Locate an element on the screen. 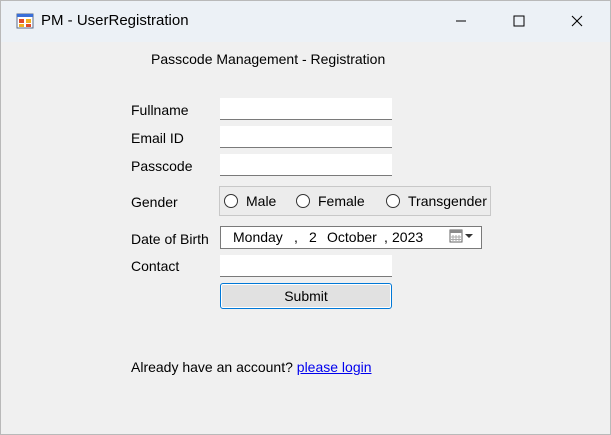 The height and width of the screenshot is (435, 611). login-prompt-text: Already have an account? is located at coordinates (214, 367).